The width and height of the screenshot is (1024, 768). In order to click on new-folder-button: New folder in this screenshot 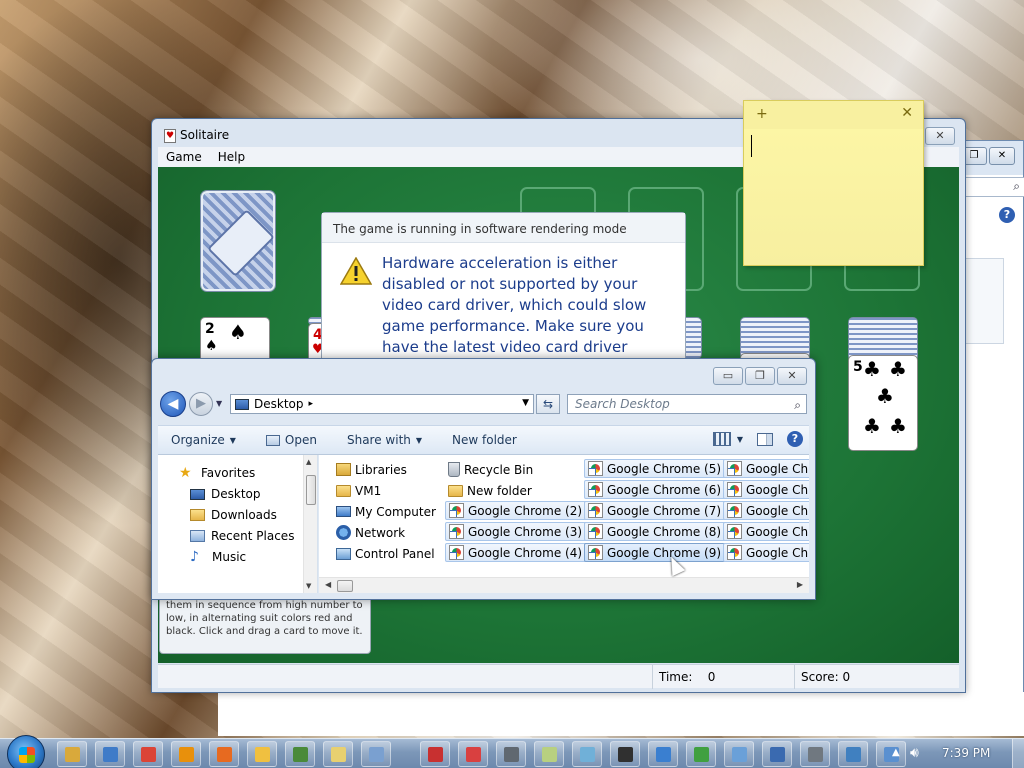, I will do `click(484, 440)`.